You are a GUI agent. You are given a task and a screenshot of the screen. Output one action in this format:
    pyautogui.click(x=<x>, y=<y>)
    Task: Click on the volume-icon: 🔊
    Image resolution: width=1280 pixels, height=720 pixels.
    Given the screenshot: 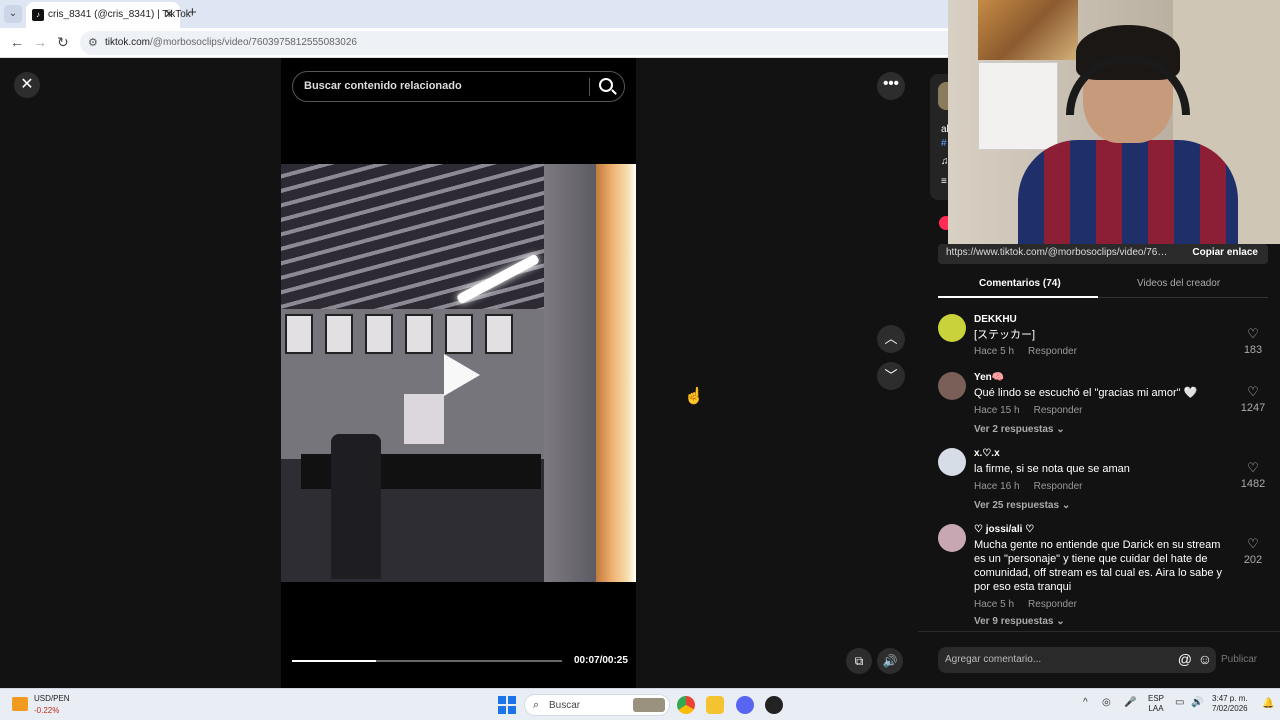 What is the action you would take?
    pyautogui.click(x=890, y=661)
    